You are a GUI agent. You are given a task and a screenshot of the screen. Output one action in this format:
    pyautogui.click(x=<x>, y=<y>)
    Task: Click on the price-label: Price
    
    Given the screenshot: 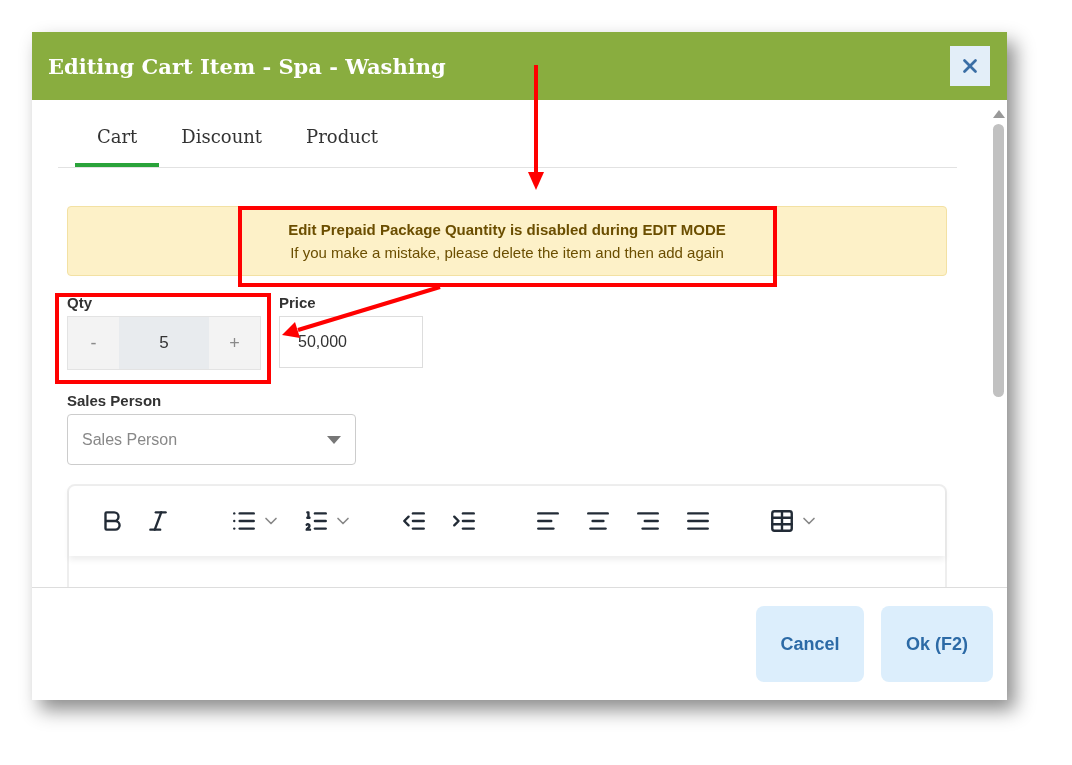 What is the action you would take?
    pyautogui.click(x=298, y=302)
    